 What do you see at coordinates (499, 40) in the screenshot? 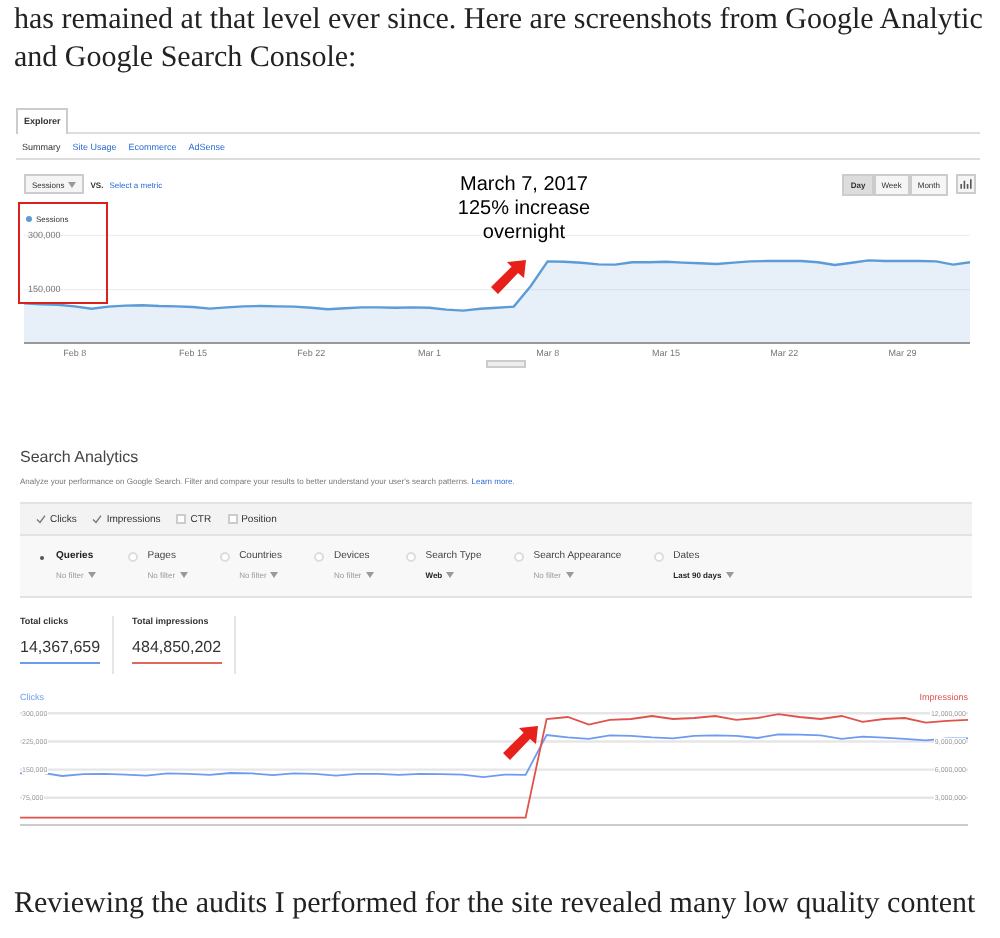
I see `article-paragraph: has remained at that level ever since. Here are screenshots from Google Analytic and Google Search Console:` at bounding box center [499, 40].